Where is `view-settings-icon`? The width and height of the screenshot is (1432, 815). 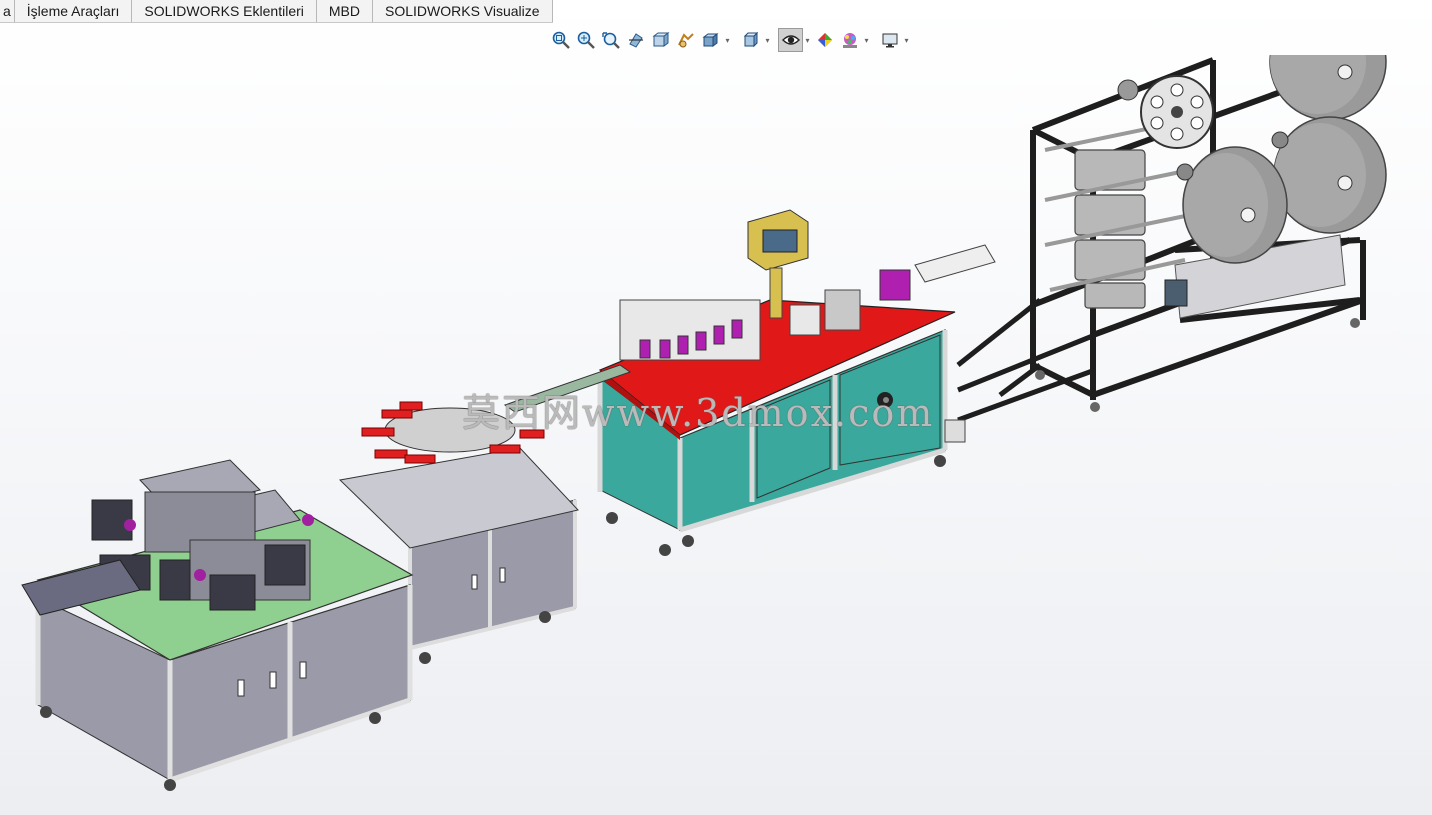 view-settings-icon is located at coordinates (889, 40).